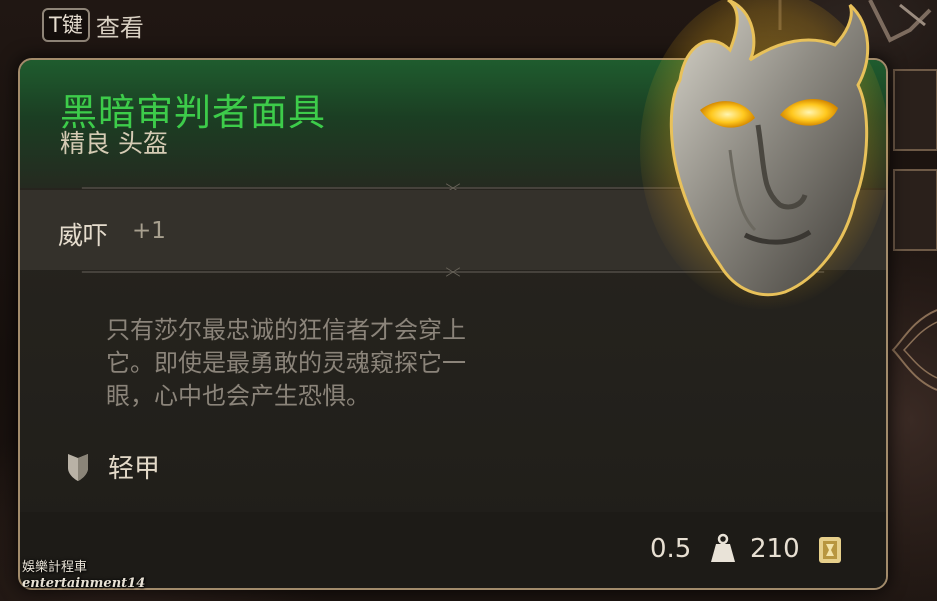 The image size is (937, 601). Describe the element at coordinates (55, 567) in the screenshot. I see `watermark-line-1: 娛樂計程車` at that location.